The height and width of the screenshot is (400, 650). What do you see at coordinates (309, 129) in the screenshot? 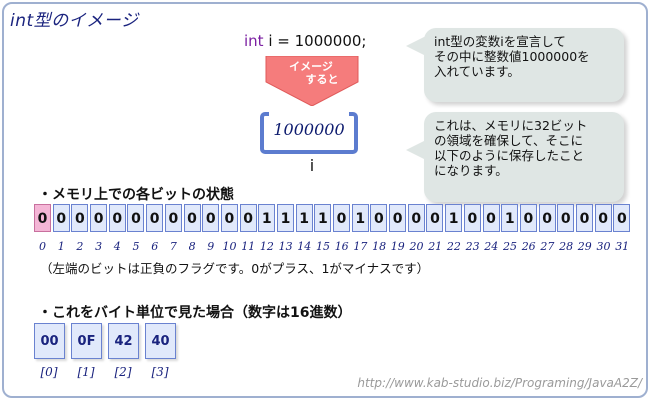
I see `variable-value: 1000000` at bounding box center [309, 129].